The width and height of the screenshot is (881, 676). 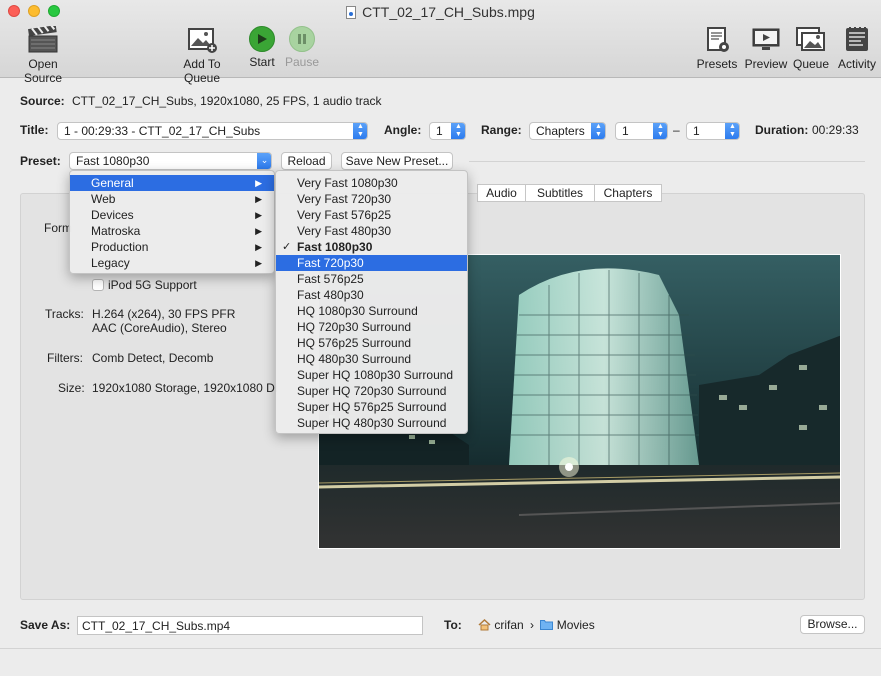 What do you see at coordinates (857, 39) in the screenshot?
I see `log-icon` at bounding box center [857, 39].